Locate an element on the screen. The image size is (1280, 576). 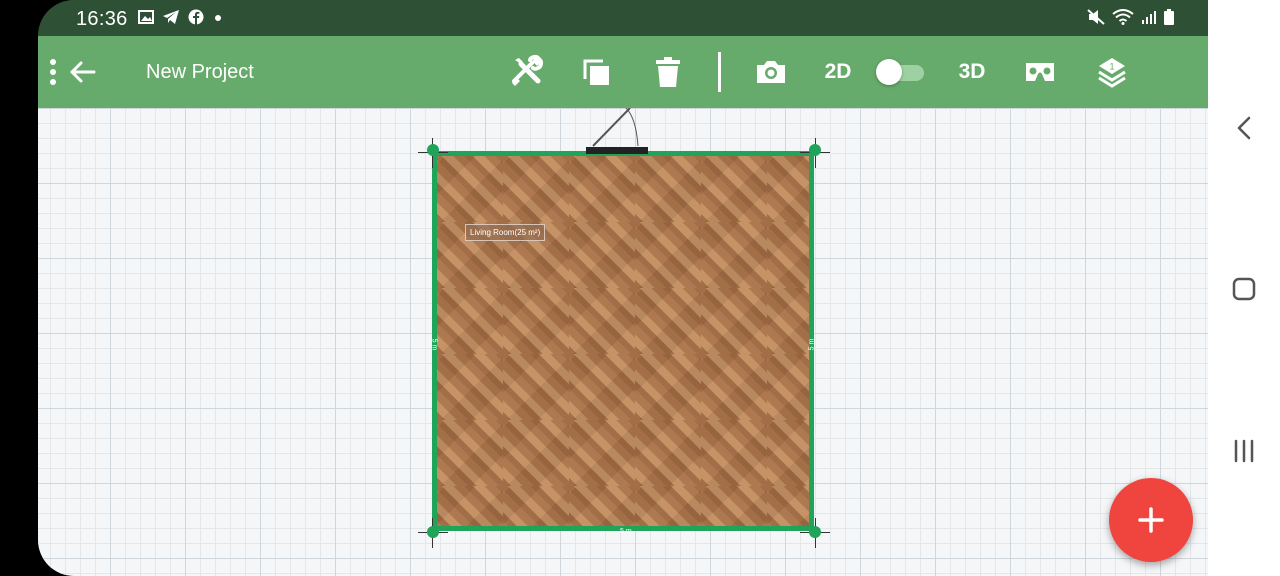
status-system-icons is located at coordinates (1130, 17).